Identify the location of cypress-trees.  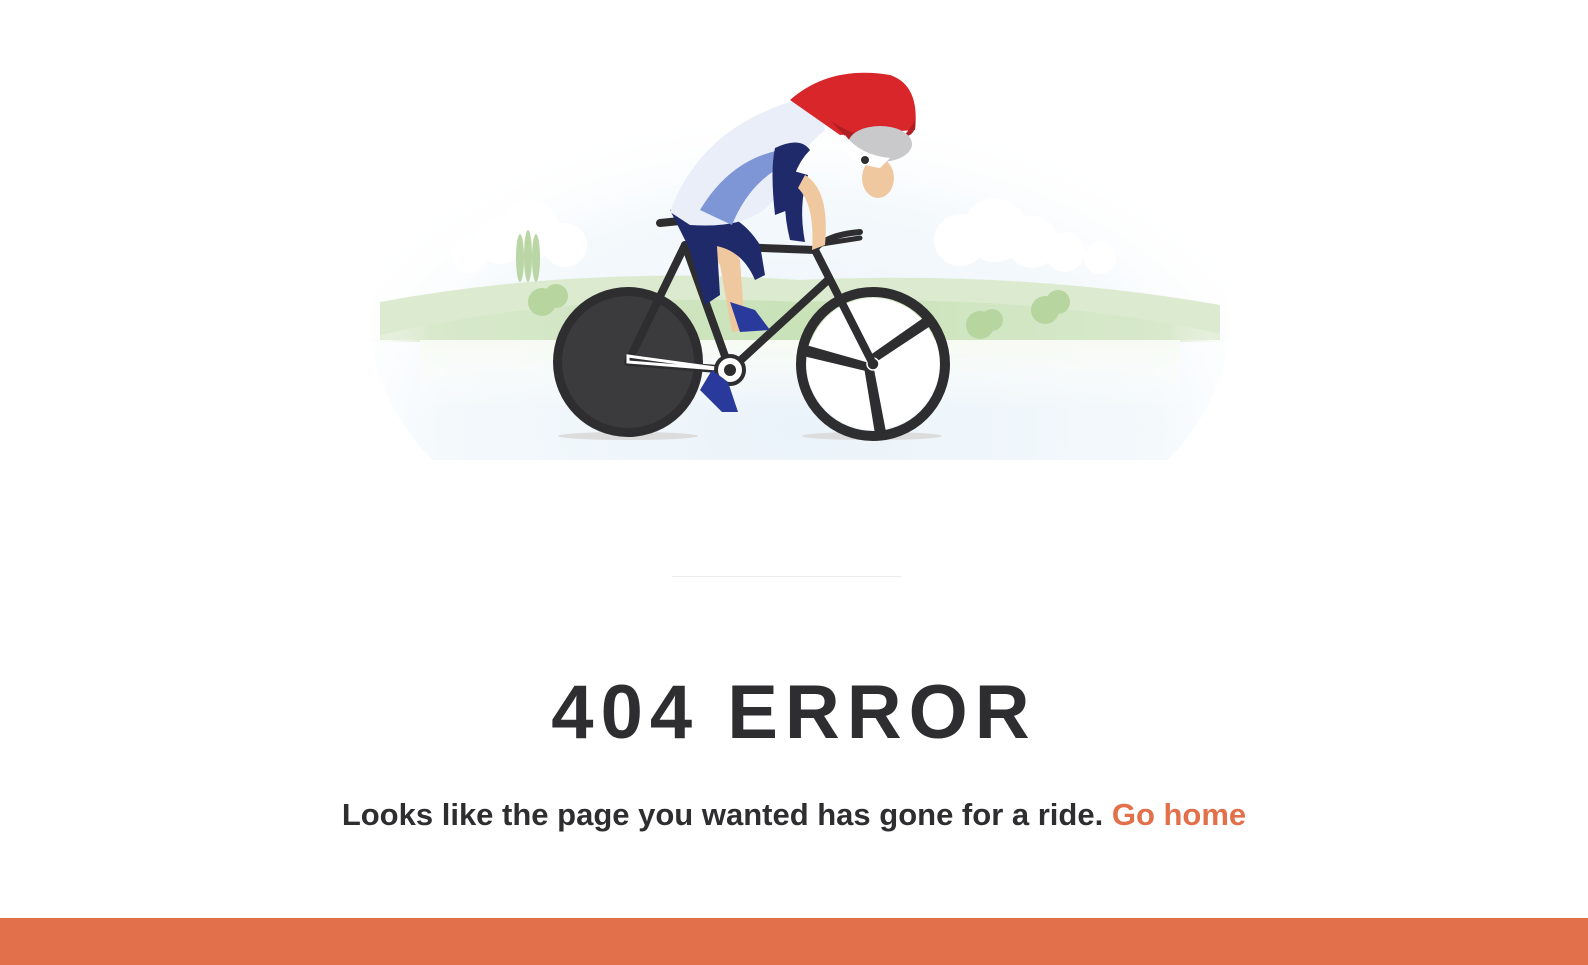
(528, 256).